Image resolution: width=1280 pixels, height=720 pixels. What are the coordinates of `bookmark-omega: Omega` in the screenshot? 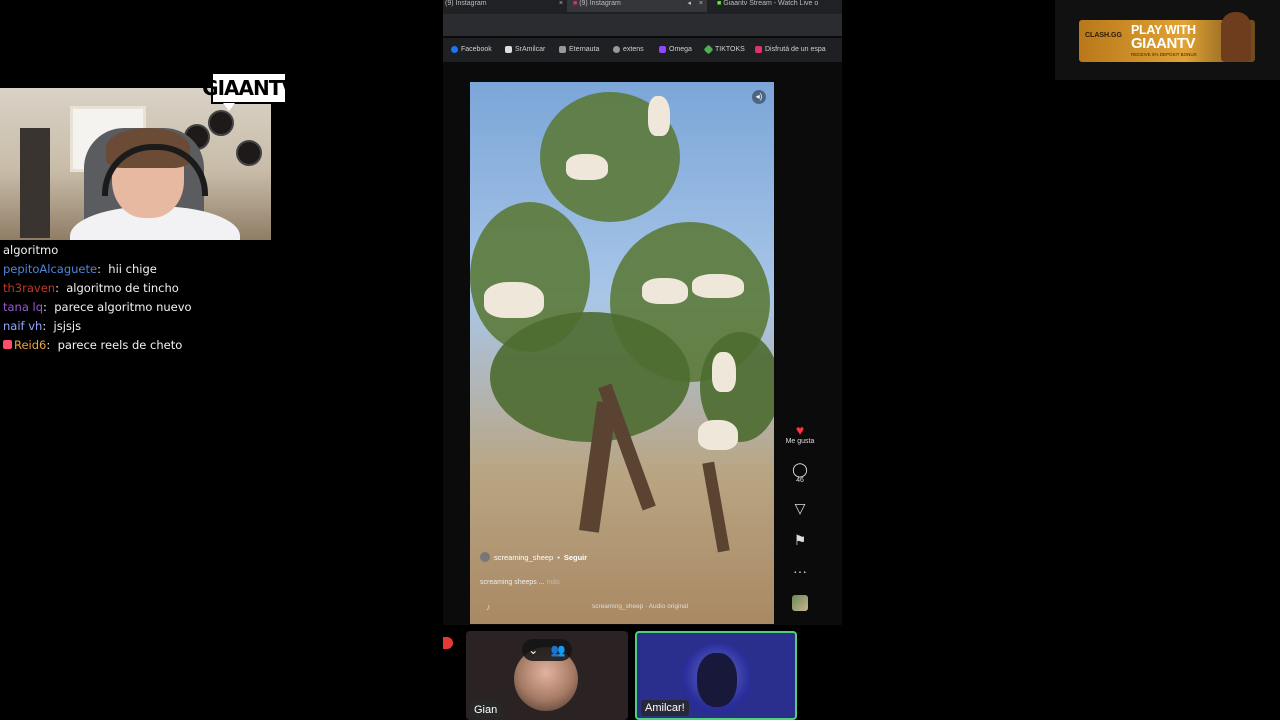 It's located at (675, 49).